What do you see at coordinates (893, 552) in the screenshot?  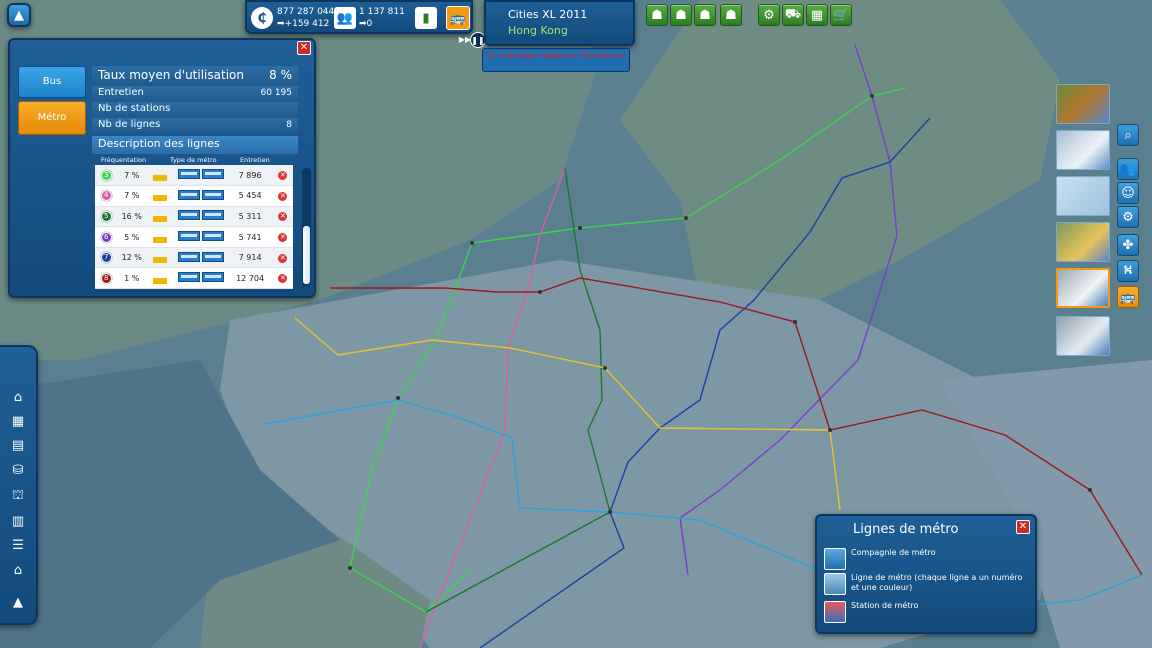 I see `legend-item-label: Compagnie de métro` at bounding box center [893, 552].